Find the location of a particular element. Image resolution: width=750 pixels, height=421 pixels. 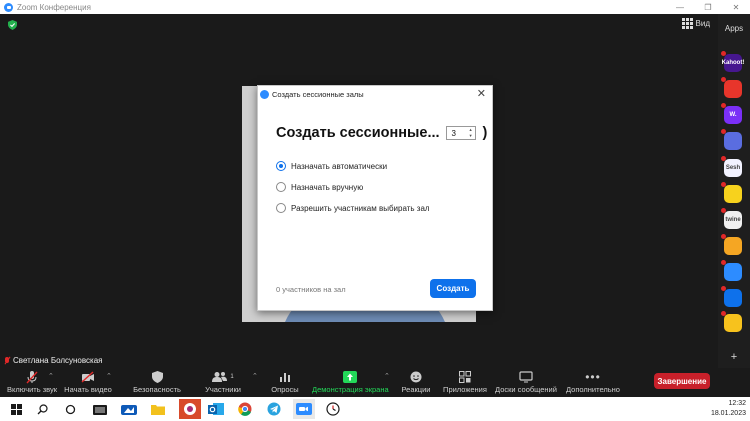

zoom-taskbar-icon is located at coordinates (304, 409).